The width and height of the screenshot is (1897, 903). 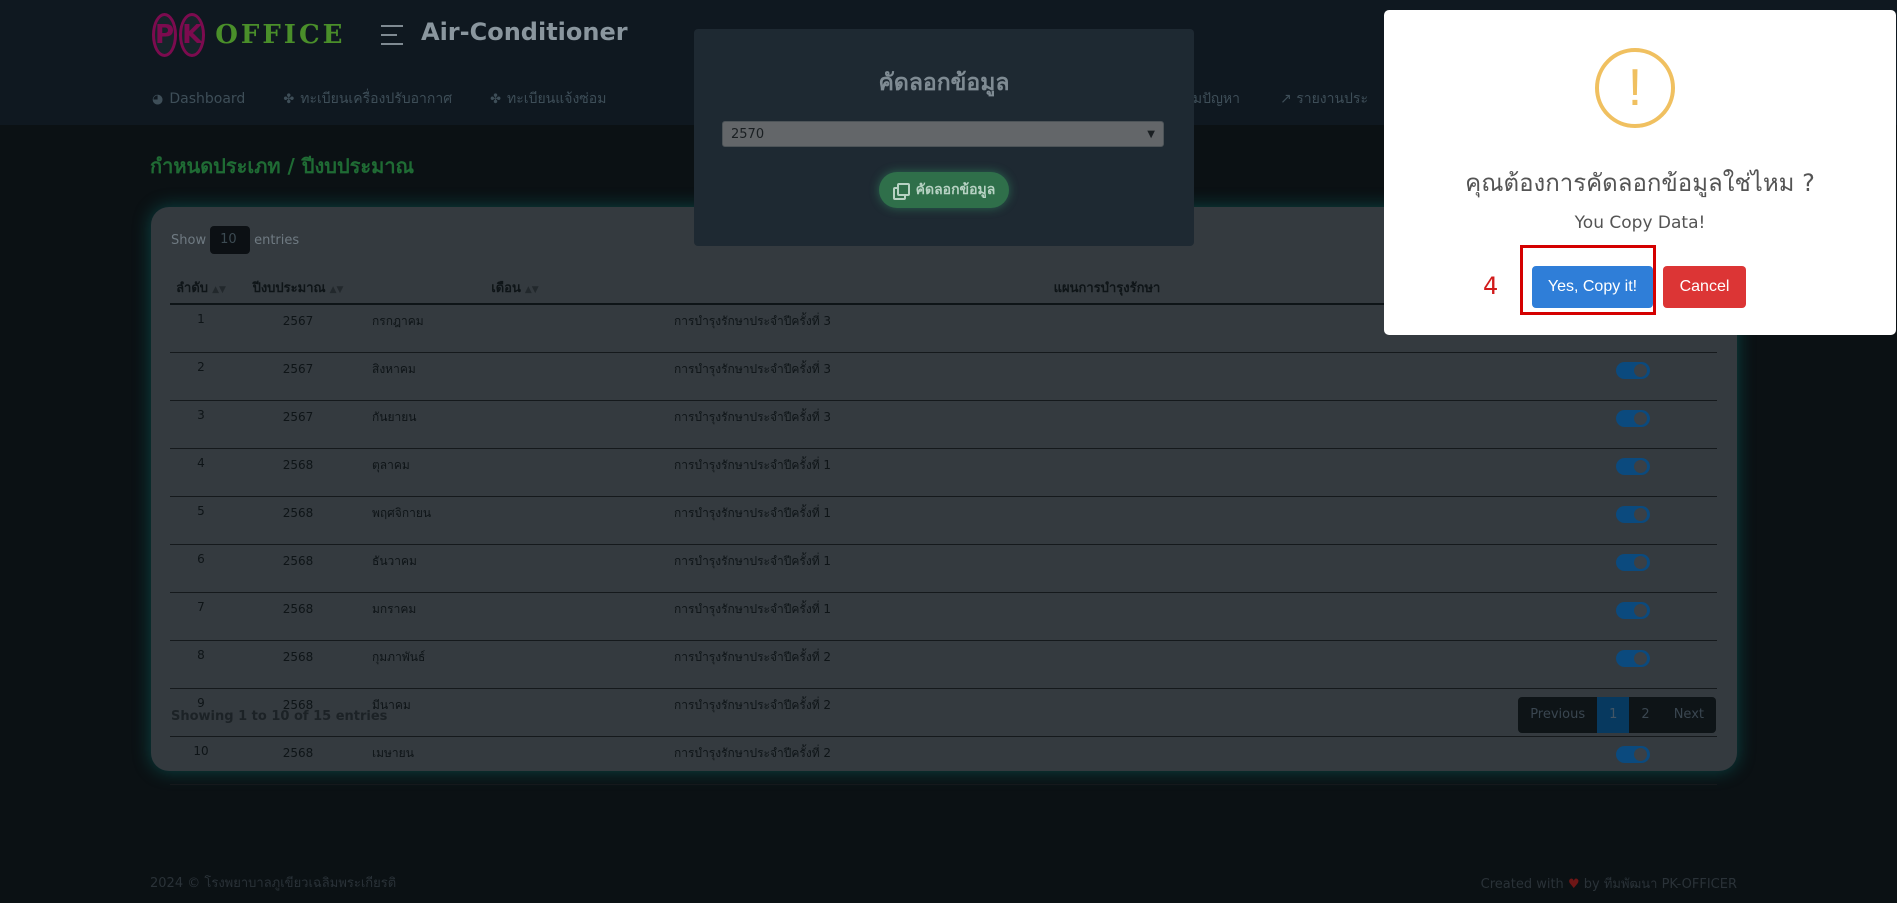 I want to click on show-entries: Show 10 entries, so click(x=235, y=240).